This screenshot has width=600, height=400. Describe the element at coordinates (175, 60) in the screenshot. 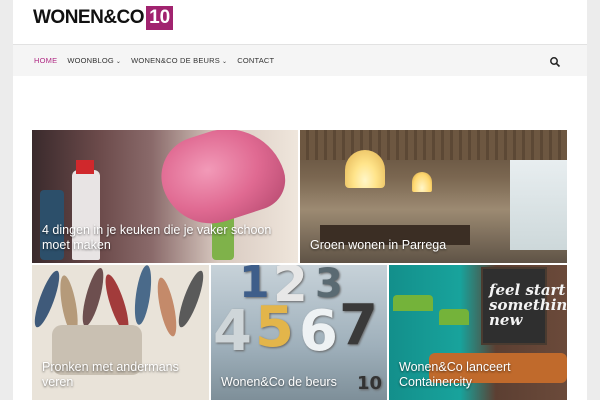

I see `nav-item-label: WONEN&CO DE BEURS` at that location.